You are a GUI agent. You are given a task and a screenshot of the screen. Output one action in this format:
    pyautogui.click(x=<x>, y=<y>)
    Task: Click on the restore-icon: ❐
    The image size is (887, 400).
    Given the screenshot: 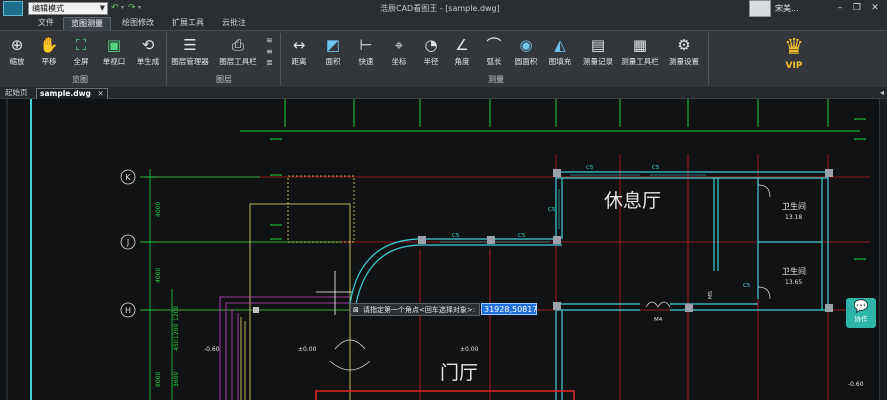 What is the action you would take?
    pyautogui.click(x=857, y=8)
    